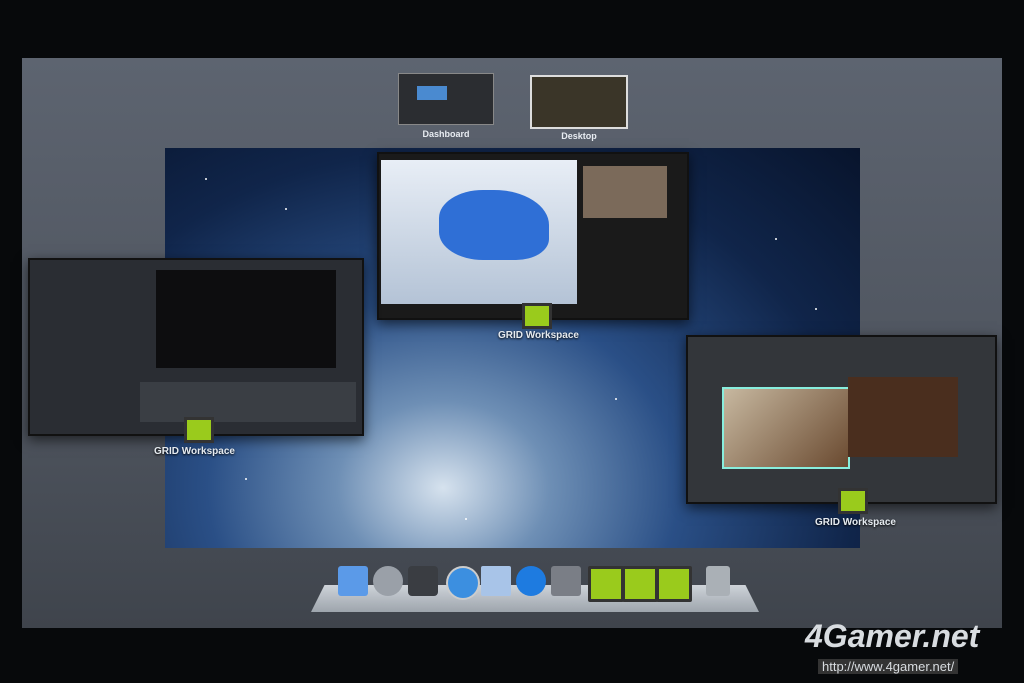  What do you see at coordinates (718, 581) in the screenshot?
I see `trash-icon` at bounding box center [718, 581].